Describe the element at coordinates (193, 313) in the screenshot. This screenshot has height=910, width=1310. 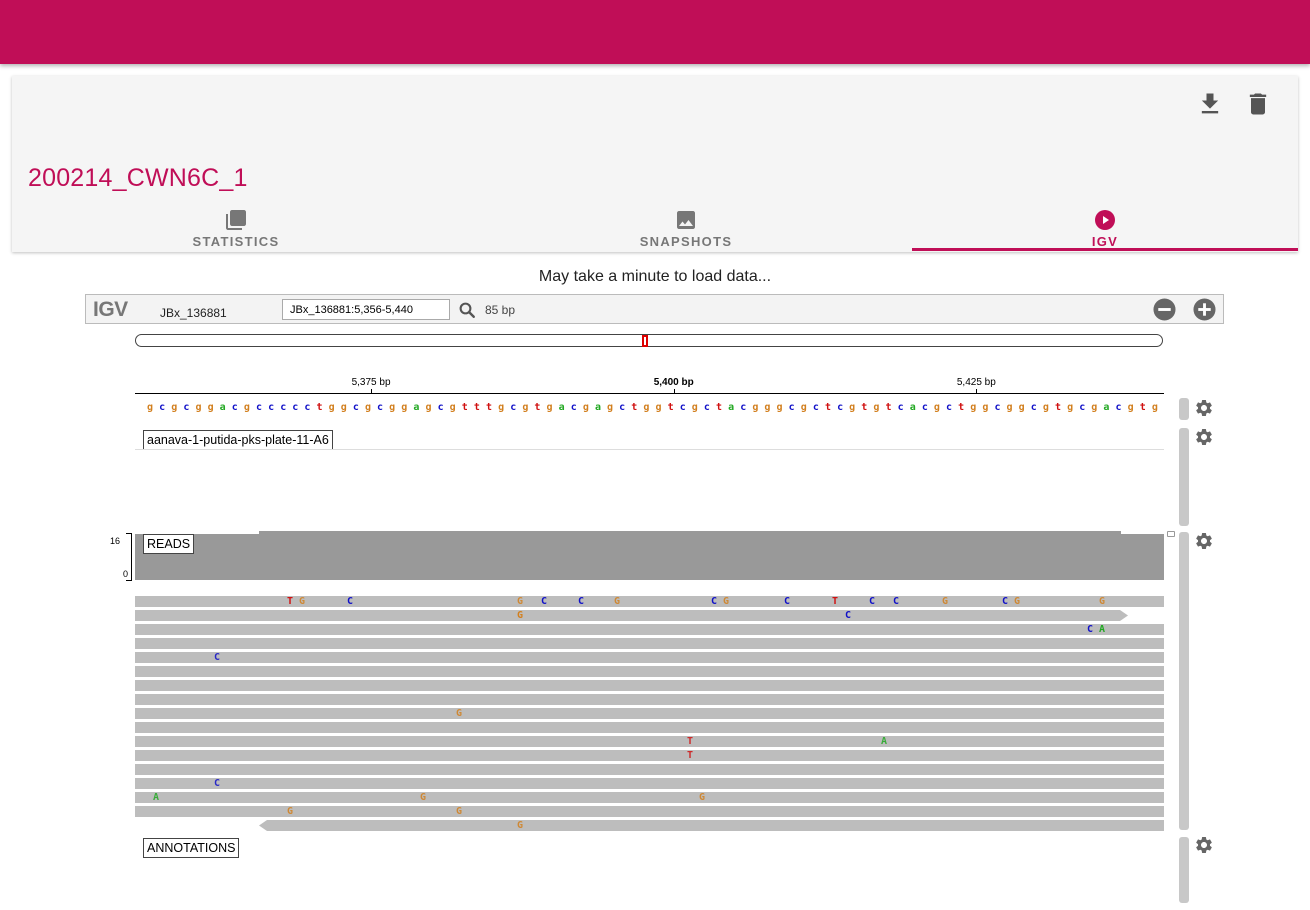
I see `chromosome-select: JBx_136881` at that location.